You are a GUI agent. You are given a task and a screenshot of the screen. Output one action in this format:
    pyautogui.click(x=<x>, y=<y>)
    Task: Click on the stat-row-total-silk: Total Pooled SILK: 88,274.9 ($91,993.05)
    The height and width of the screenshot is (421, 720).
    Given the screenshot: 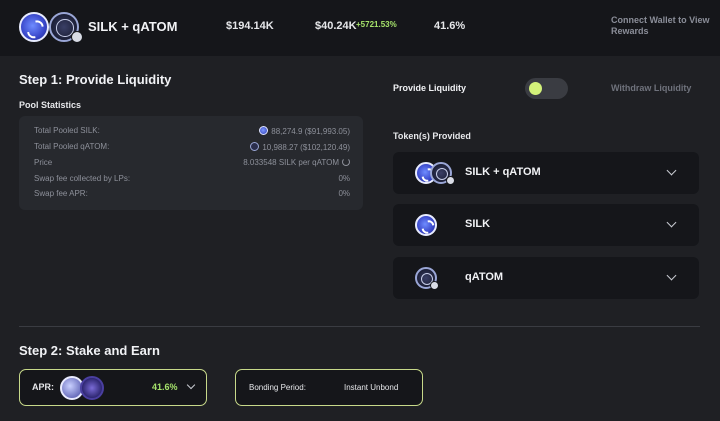 What is the action you would take?
    pyautogui.click(x=192, y=131)
    